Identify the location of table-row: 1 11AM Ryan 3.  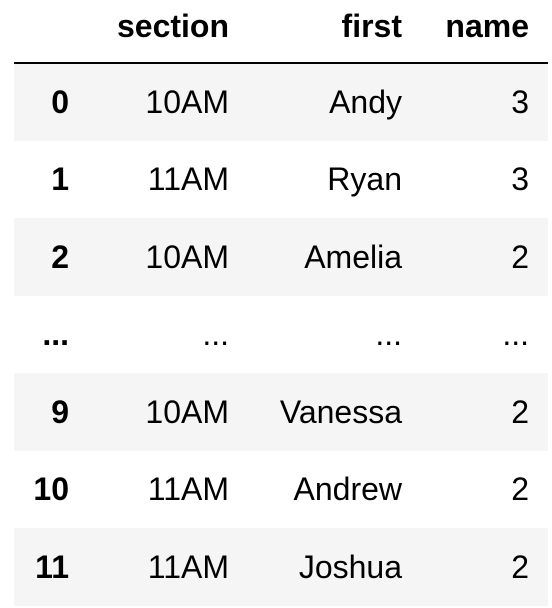
(281, 180).